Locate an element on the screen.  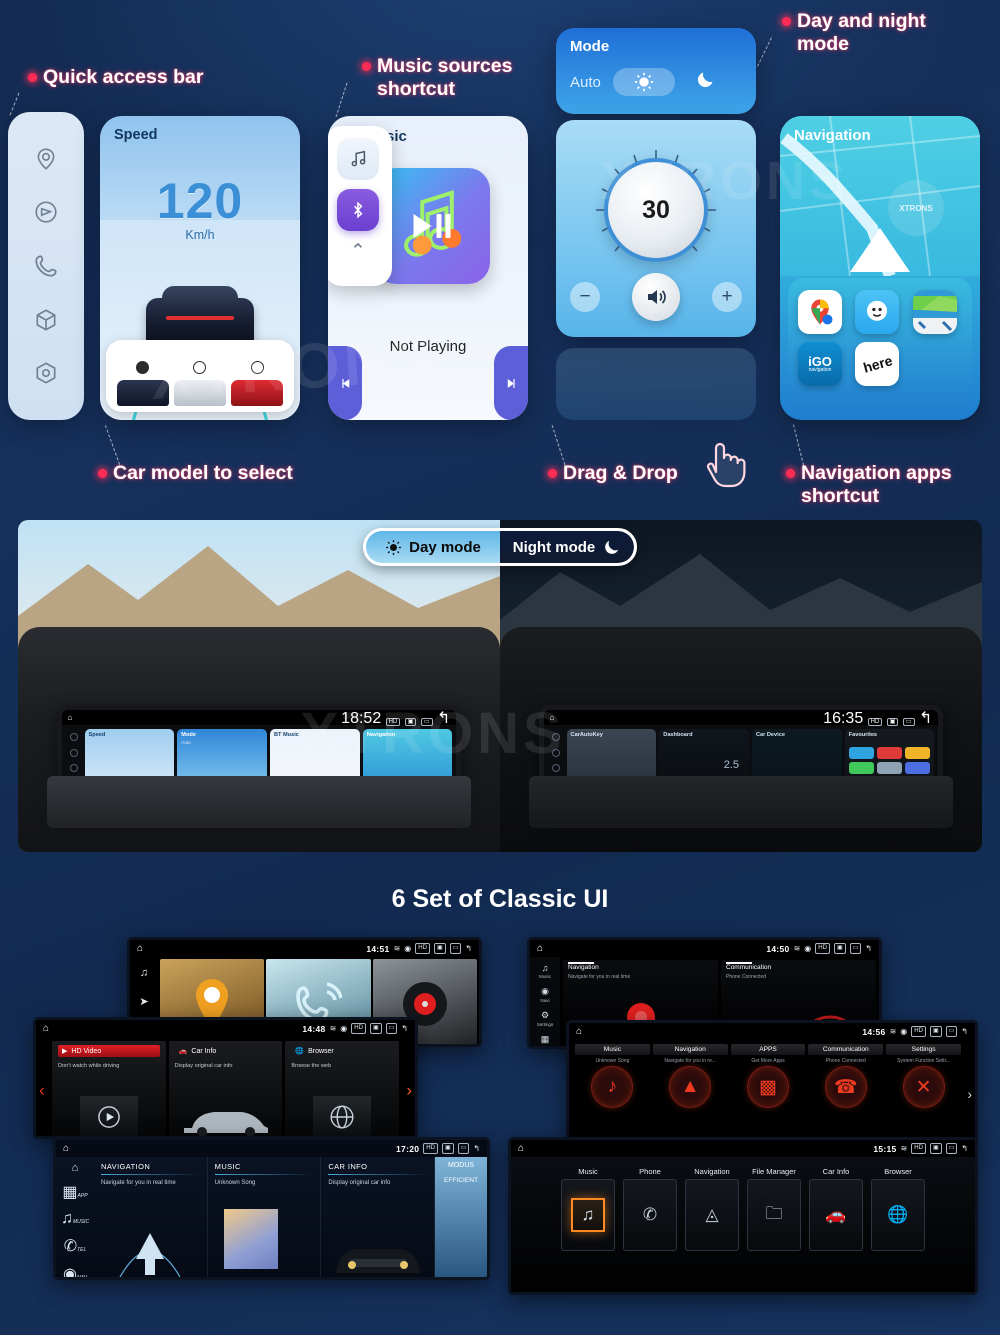
previous-track-button is located at coordinates (345, 383).